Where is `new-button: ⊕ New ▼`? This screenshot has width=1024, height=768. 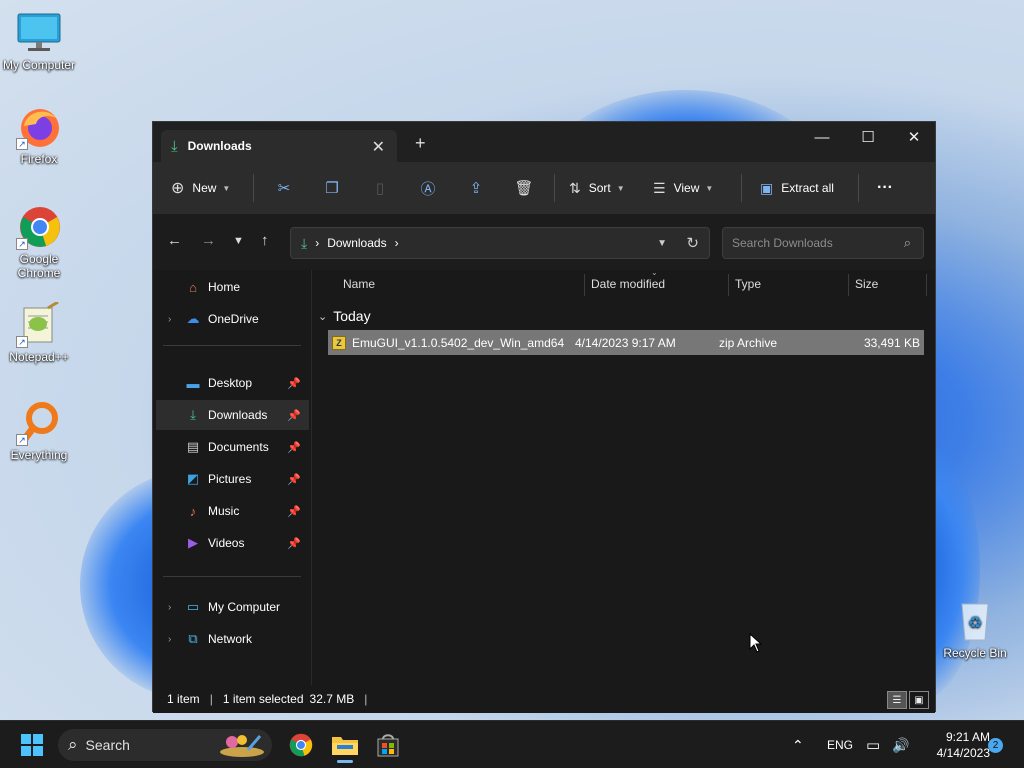 new-button: ⊕ New ▼ is located at coordinates (209, 188).